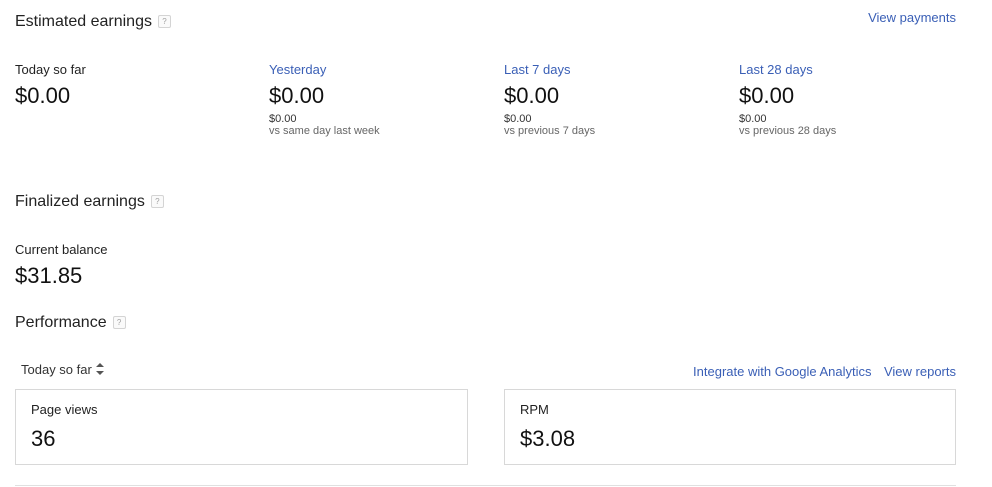 The width and height of the screenshot is (992, 487). What do you see at coordinates (912, 17) in the screenshot?
I see `view-payments-link: View payments` at bounding box center [912, 17].